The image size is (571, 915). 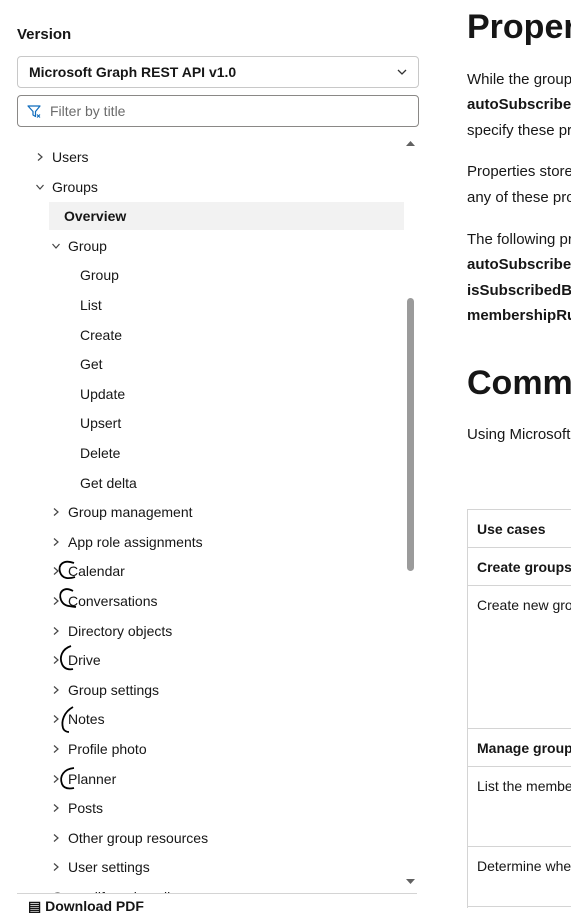 What do you see at coordinates (524, 748) in the screenshot?
I see `table-row-group-heading: Manage groups` at bounding box center [524, 748].